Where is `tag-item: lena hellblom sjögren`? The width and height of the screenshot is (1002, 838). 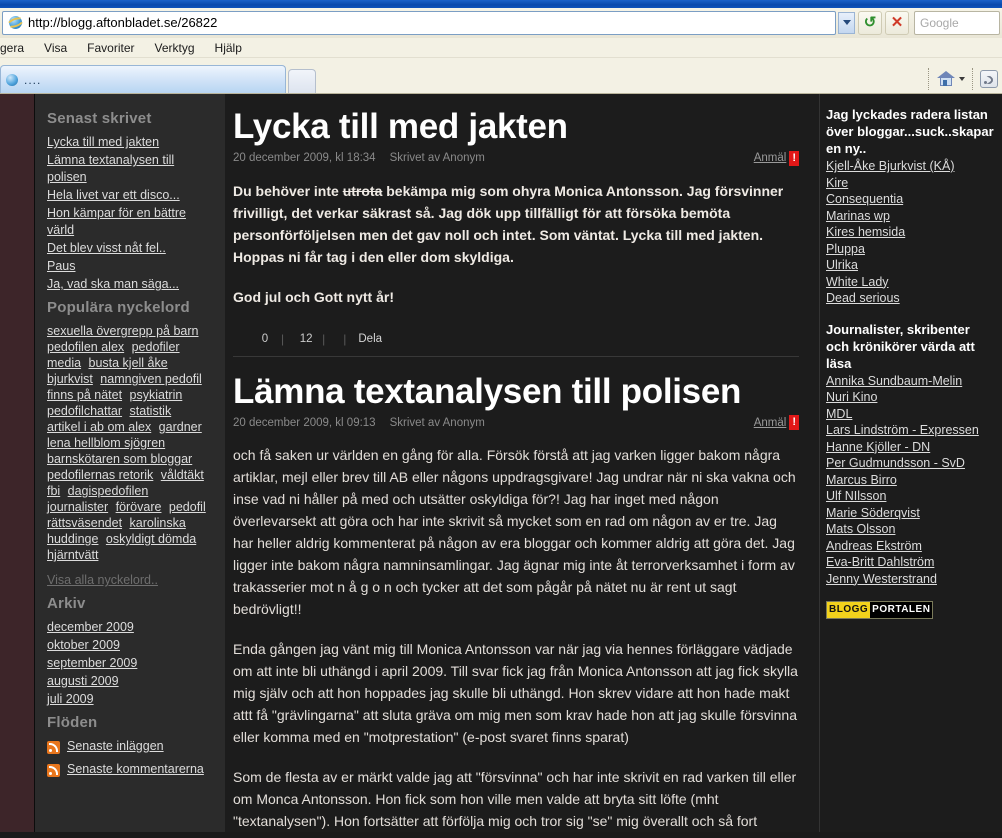
tag-item: lena hellblom sjögren is located at coordinates (106, 443).